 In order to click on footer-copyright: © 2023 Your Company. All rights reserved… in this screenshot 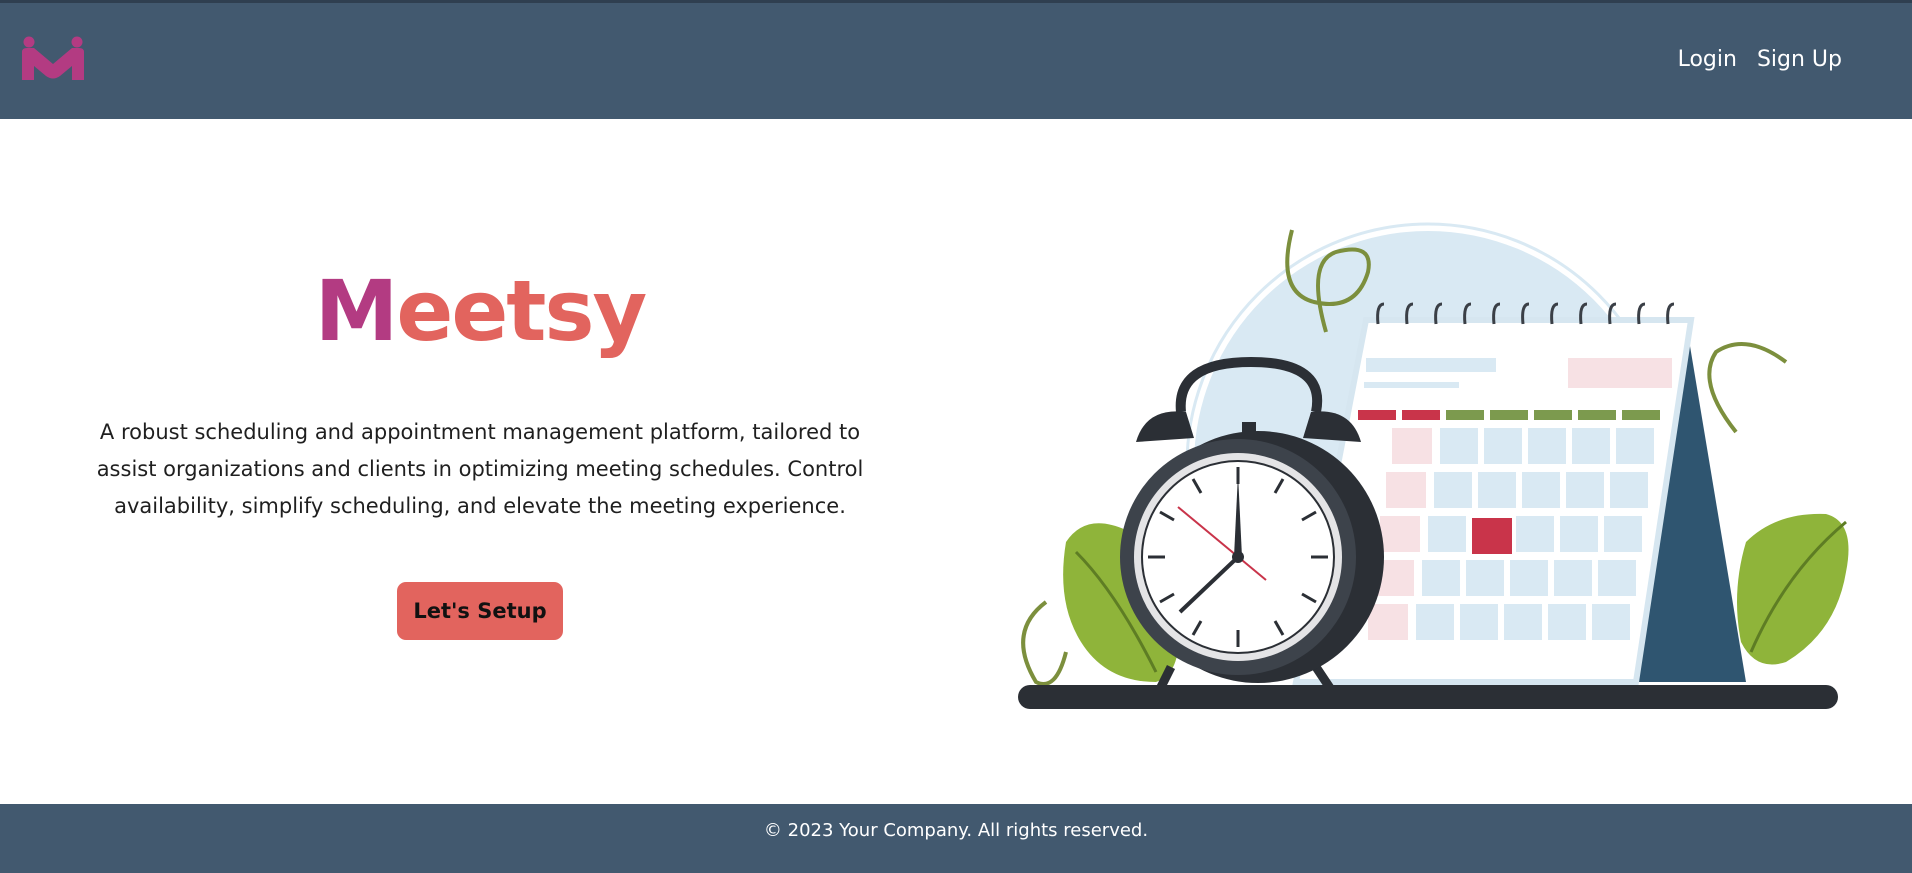, I will do `click(956, 830)`.